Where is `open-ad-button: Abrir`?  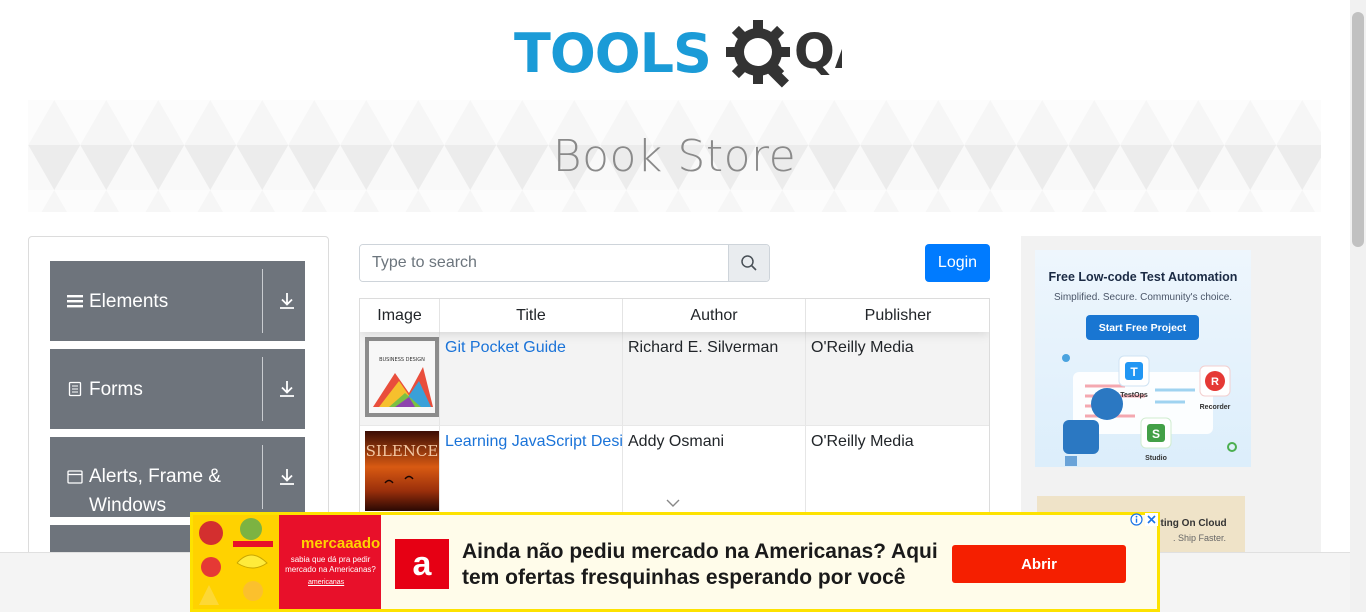 open-ad-button: Abrir is located at coordinates (1039, 564).